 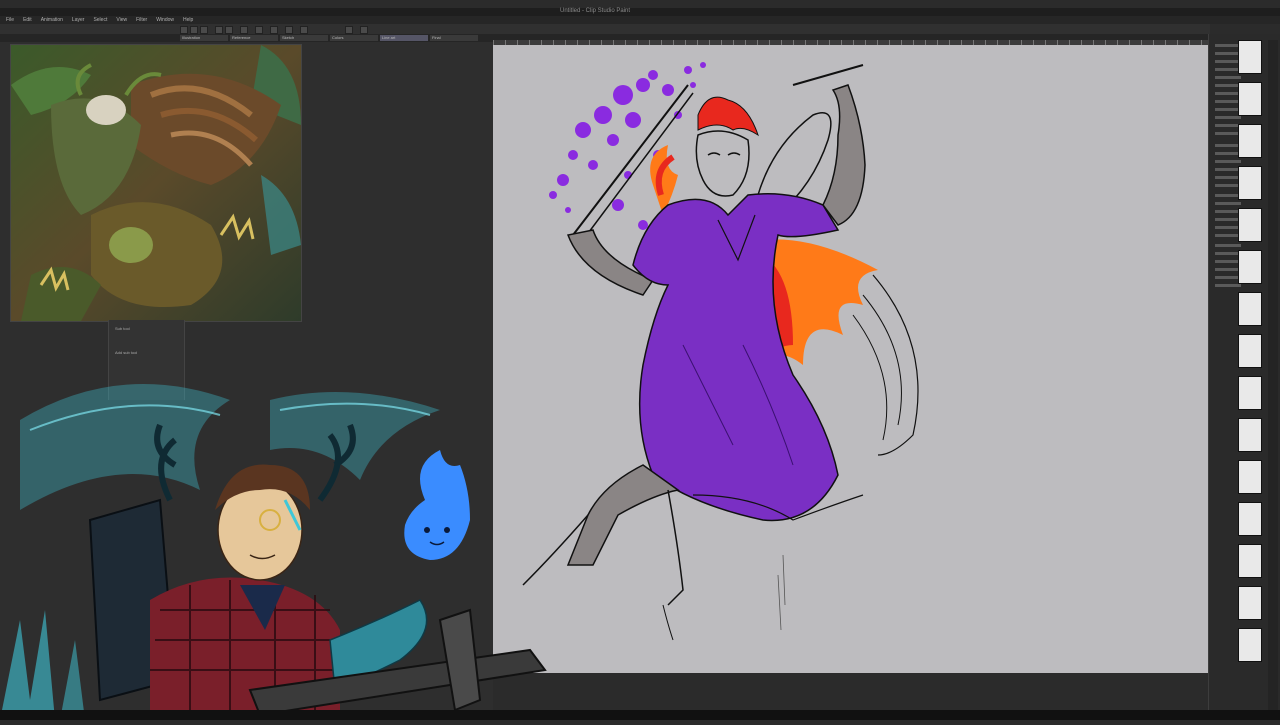 I want to click on reference-image-window, so click(x=156, y=183).